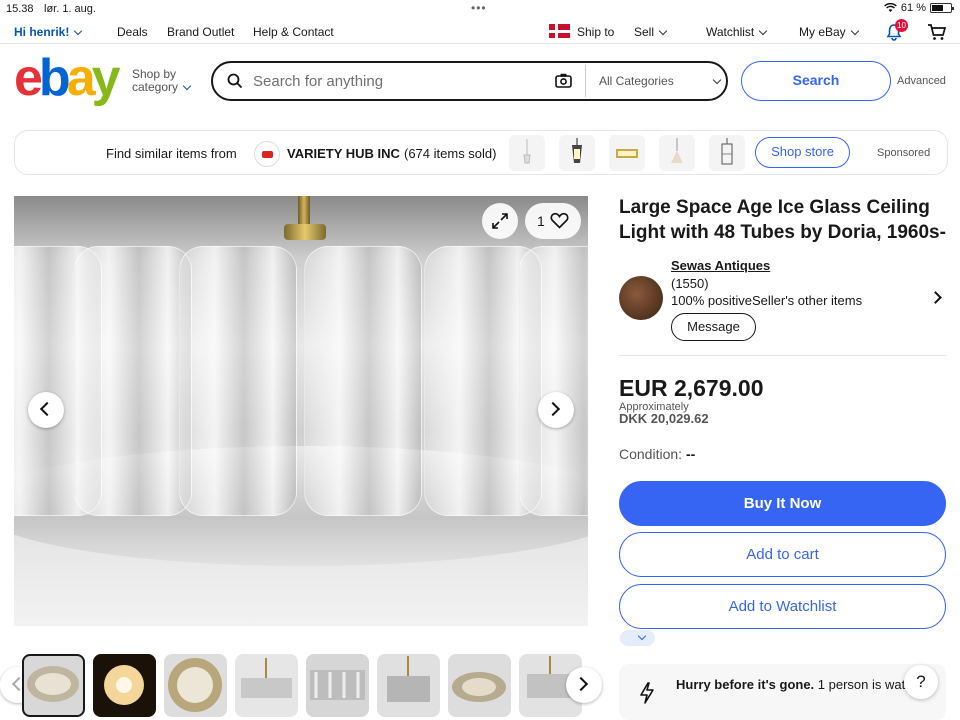 This screenshot has height=720, width=960. Describe the element at coordinates (563, 80) in the screenshot. I see `camera-icon` at that location.